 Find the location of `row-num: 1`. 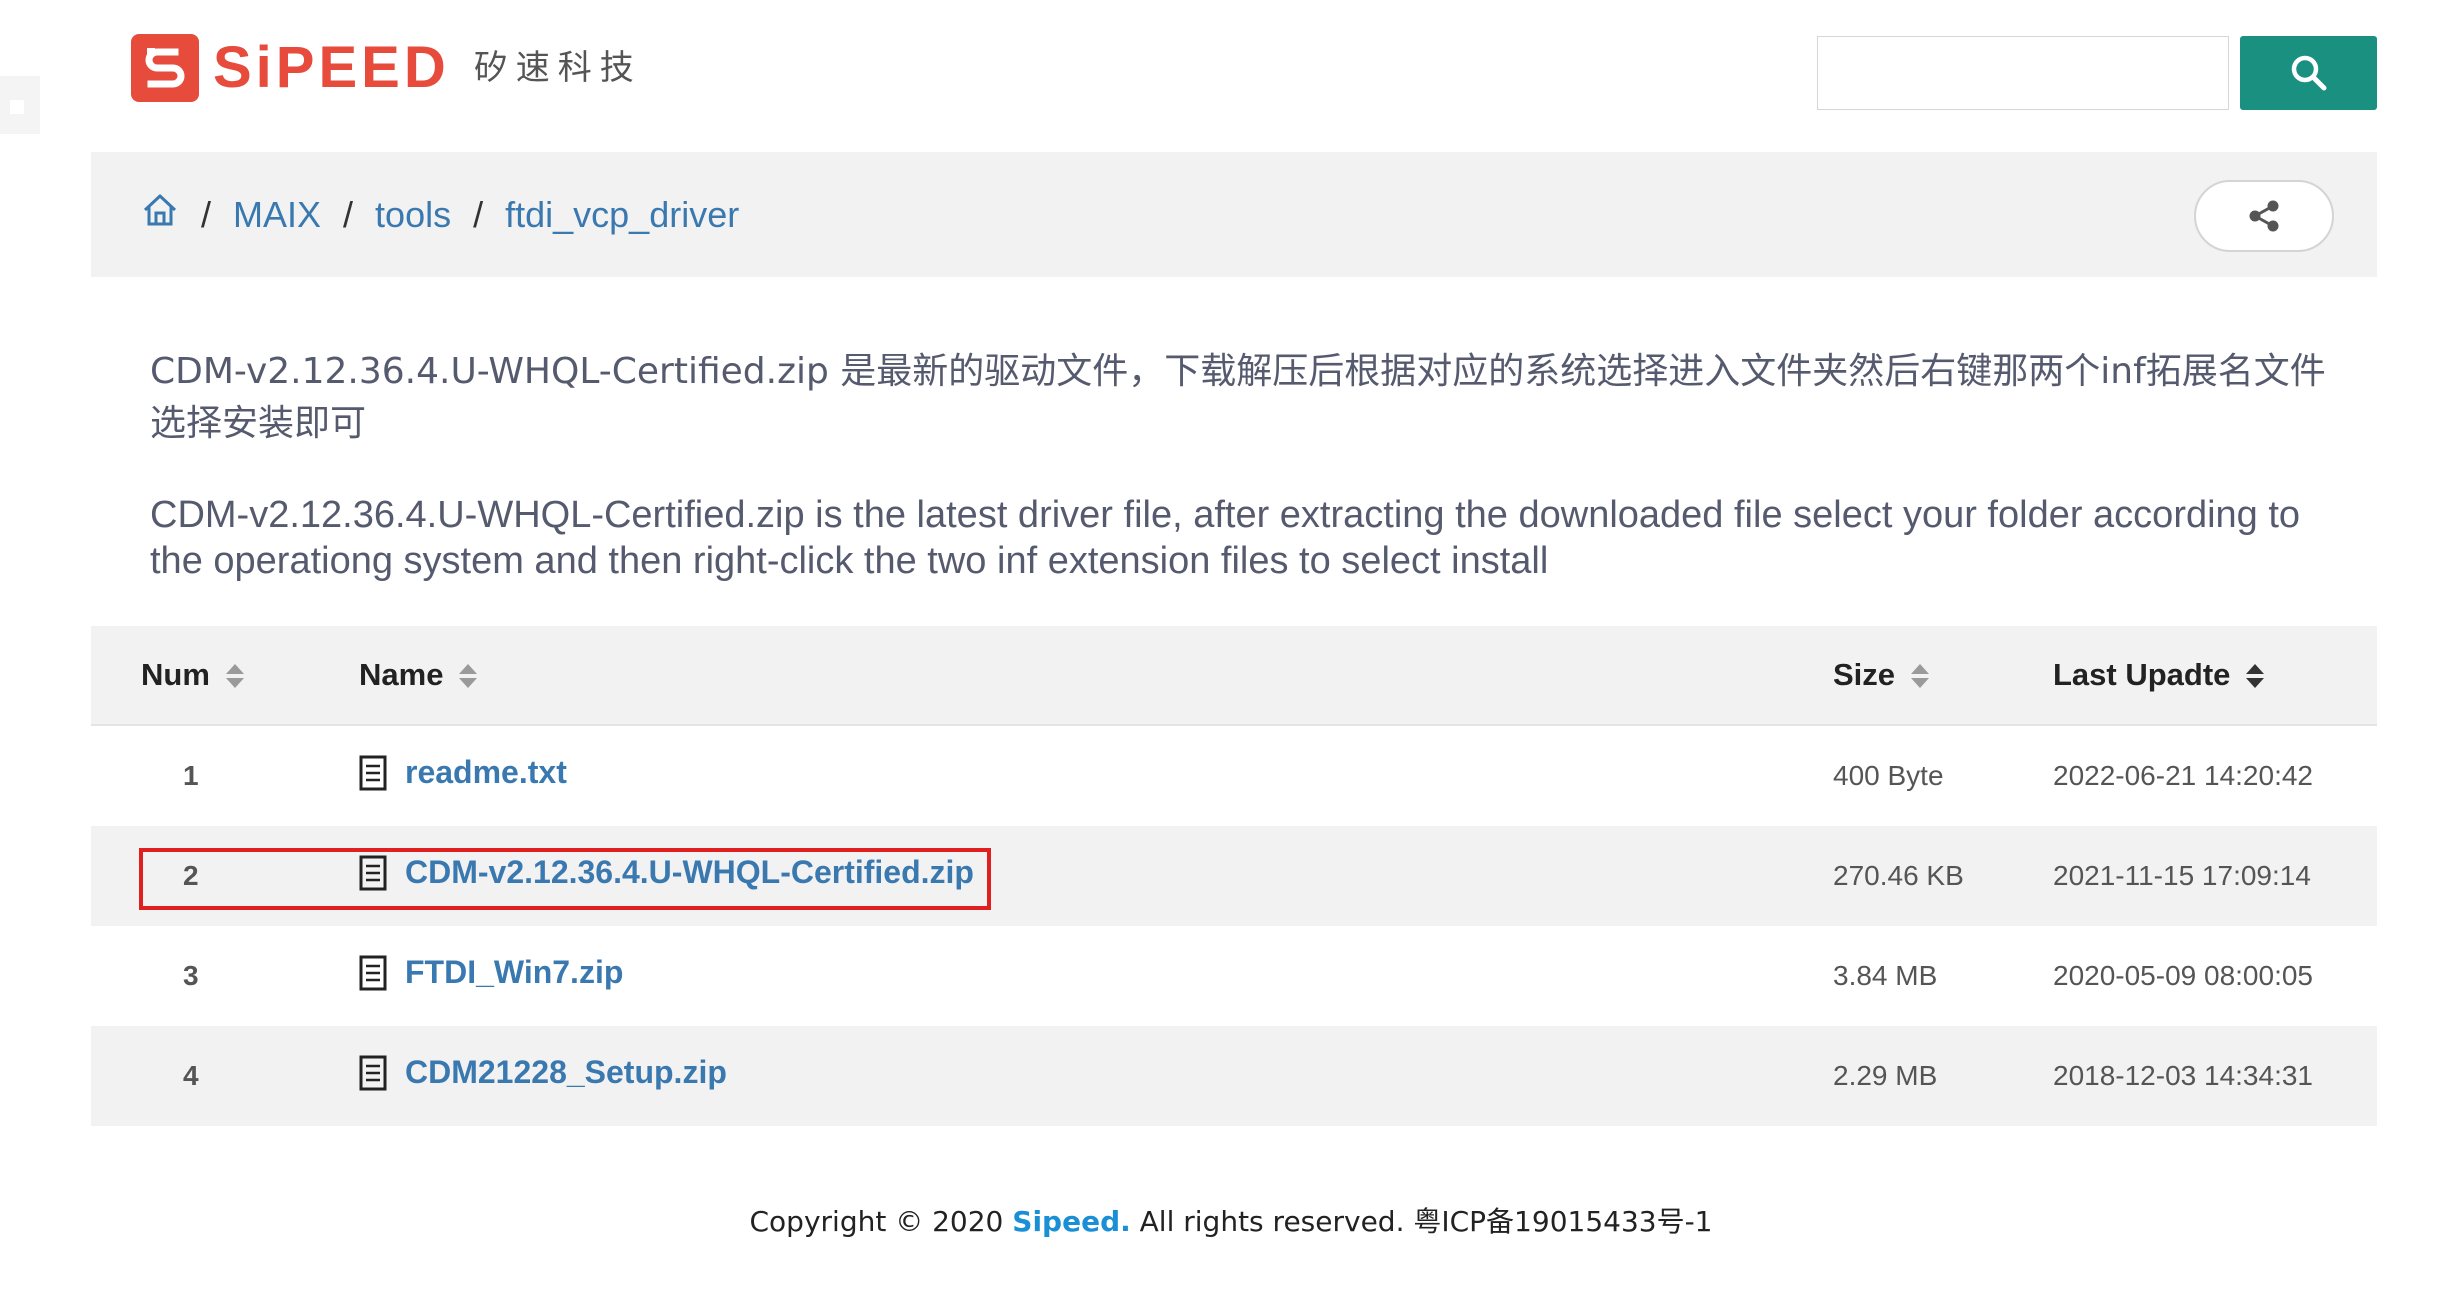

row-num: 1 is located at coordinates (191, 775).